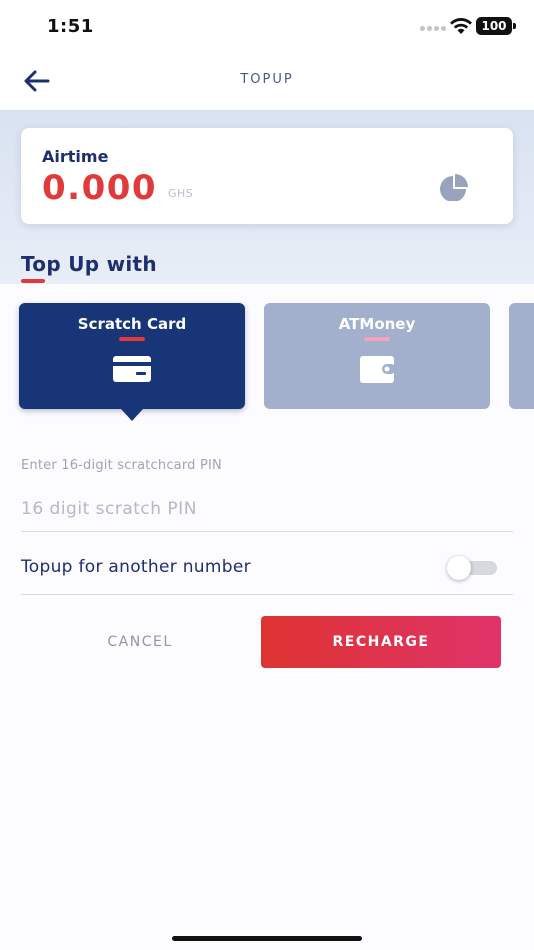 The image size is (534, 950). Describe the element at coordinates (132, 324) in the screenshot. I see `method-label: Scratch Card` at that location.